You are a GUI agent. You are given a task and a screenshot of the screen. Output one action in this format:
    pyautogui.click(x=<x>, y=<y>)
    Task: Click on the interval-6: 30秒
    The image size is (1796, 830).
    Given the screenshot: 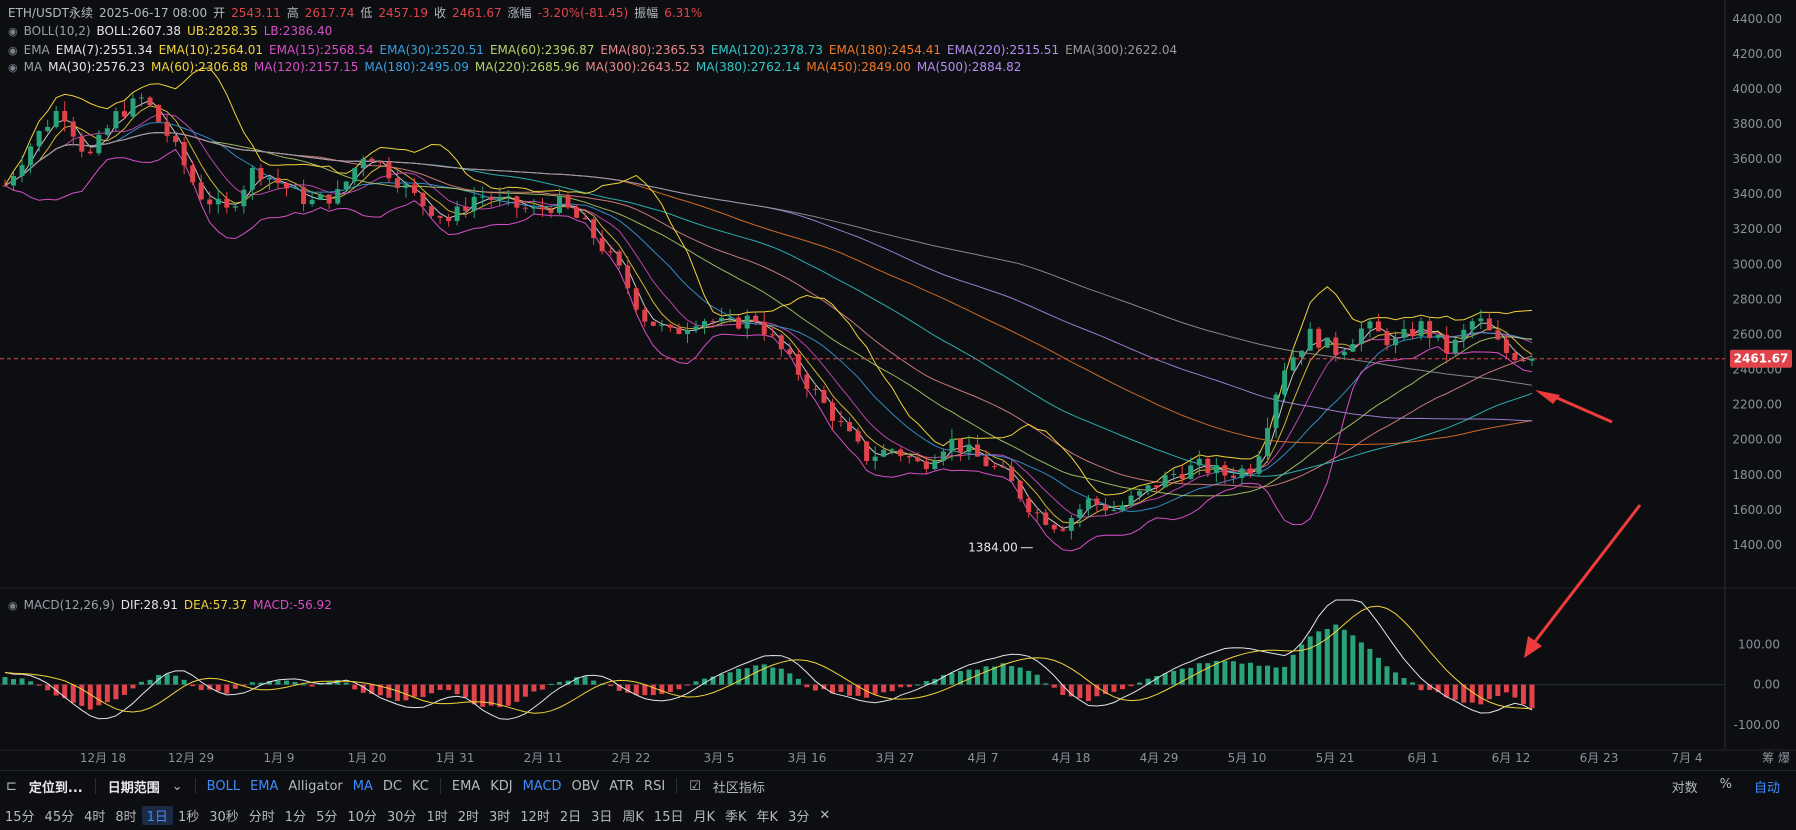 What is the action you would take?
    pyautogui.click(x=224, y=815)
    